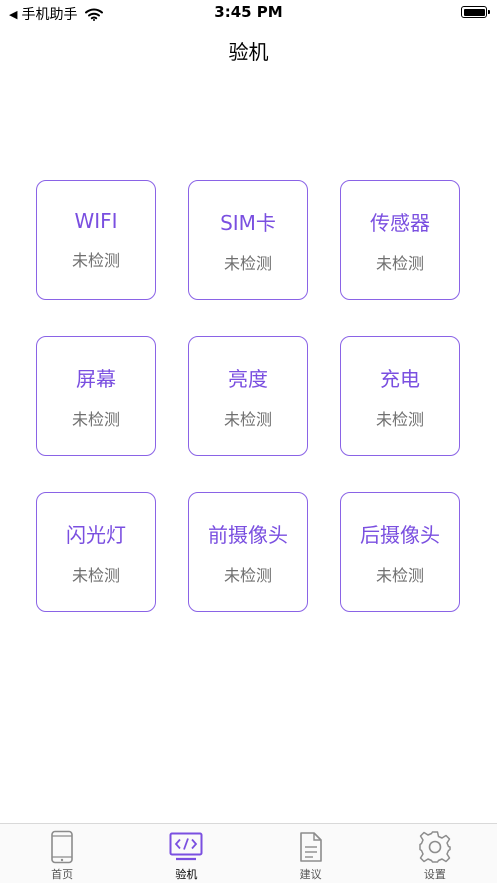 The height and width of the screenshot is (883, 497). Describe the element at coordinates (248, 222) in the screenshot. I see `tile-label: SIM卡` at that location.